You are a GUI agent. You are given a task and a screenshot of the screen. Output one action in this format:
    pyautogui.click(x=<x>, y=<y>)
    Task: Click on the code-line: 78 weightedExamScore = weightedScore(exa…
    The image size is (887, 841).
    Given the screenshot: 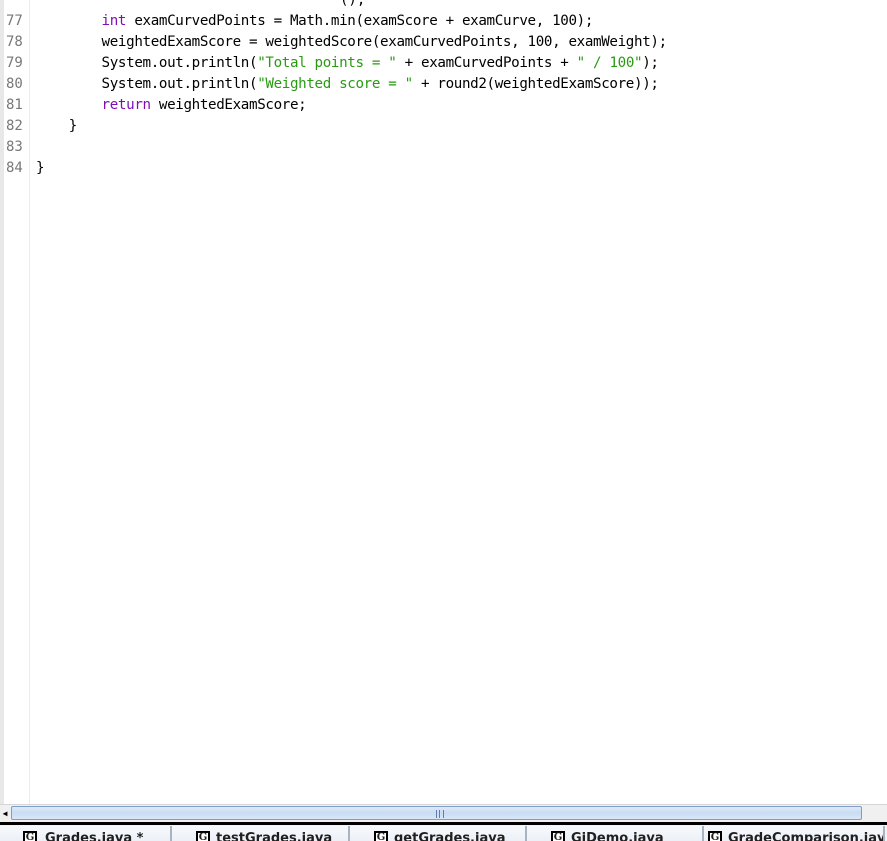 What is the action you would take?
    pyautogui.click(x=443, y=42)
    